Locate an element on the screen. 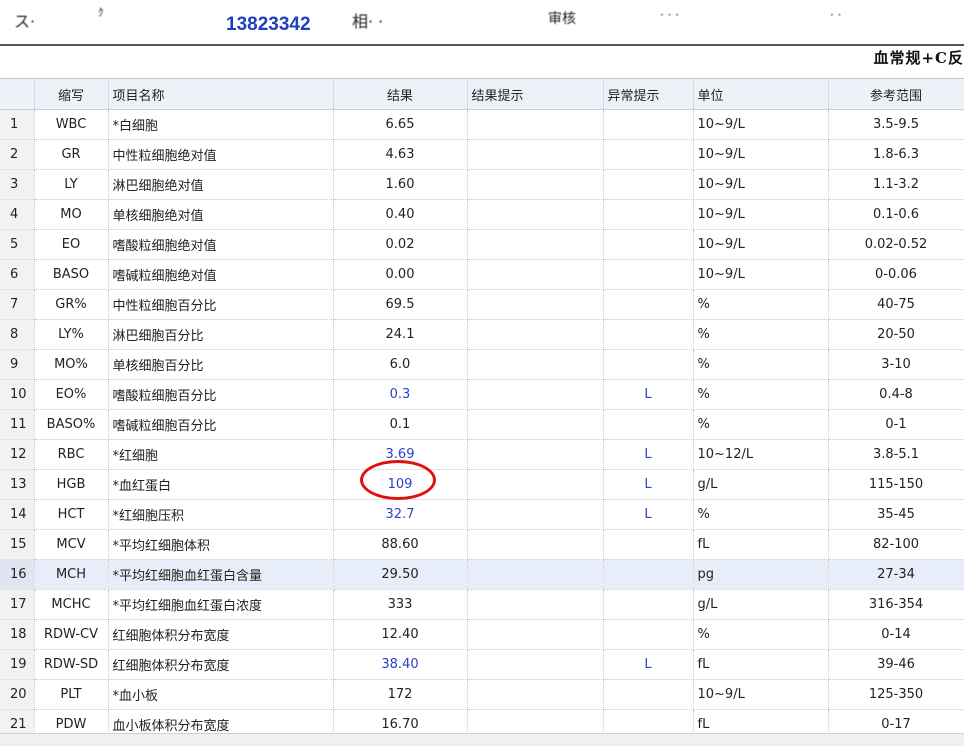 The width and height of the screenshot is (964, 747). cell-result: 172 is located at coordinates (400, 694).